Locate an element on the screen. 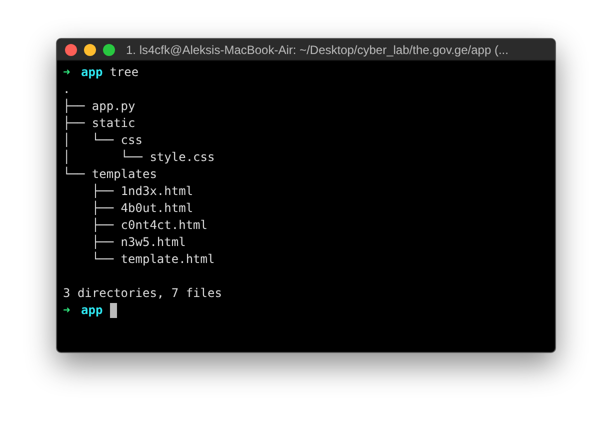  output-line: └── templates is located at coordinates (110, 174).